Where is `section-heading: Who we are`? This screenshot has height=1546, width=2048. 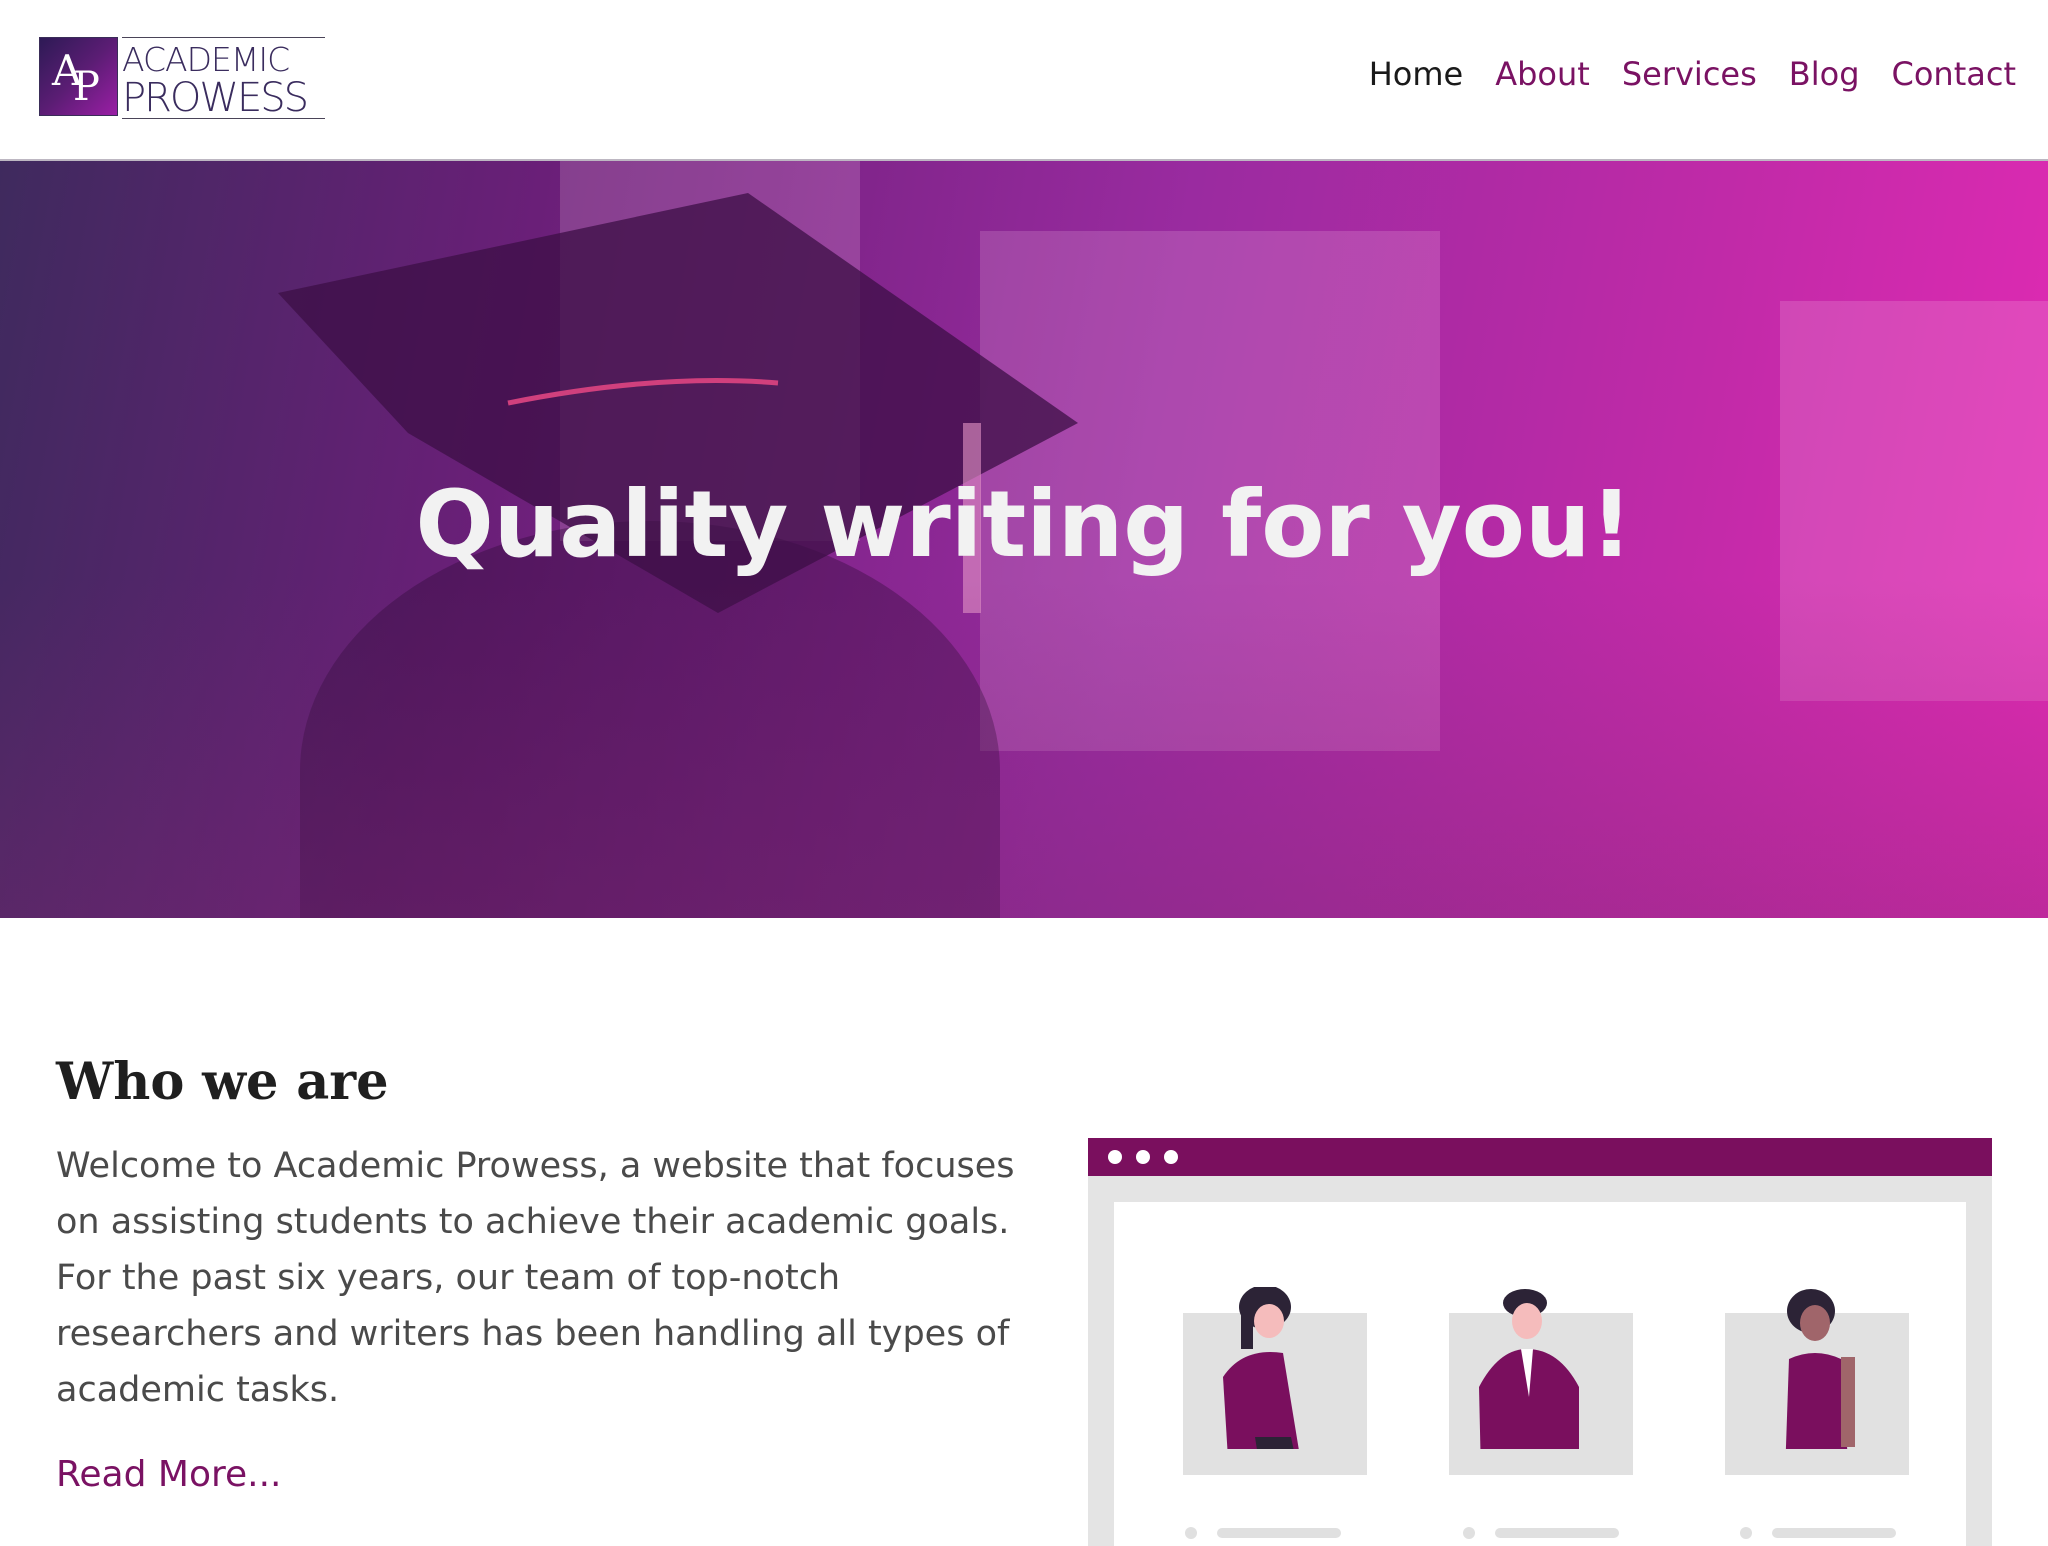 section-heading: Who we are is located at coordinates (222, 1082).